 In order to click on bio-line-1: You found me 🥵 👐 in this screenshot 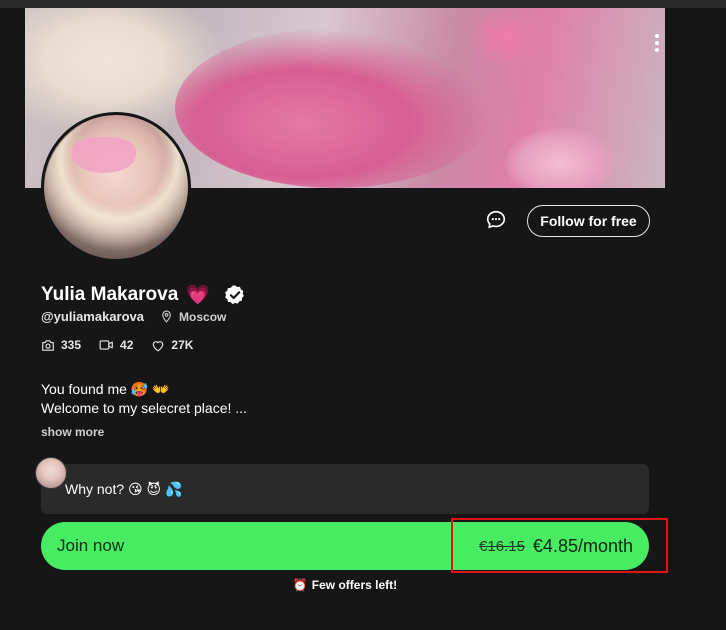, I will do `click(105, 389)`.